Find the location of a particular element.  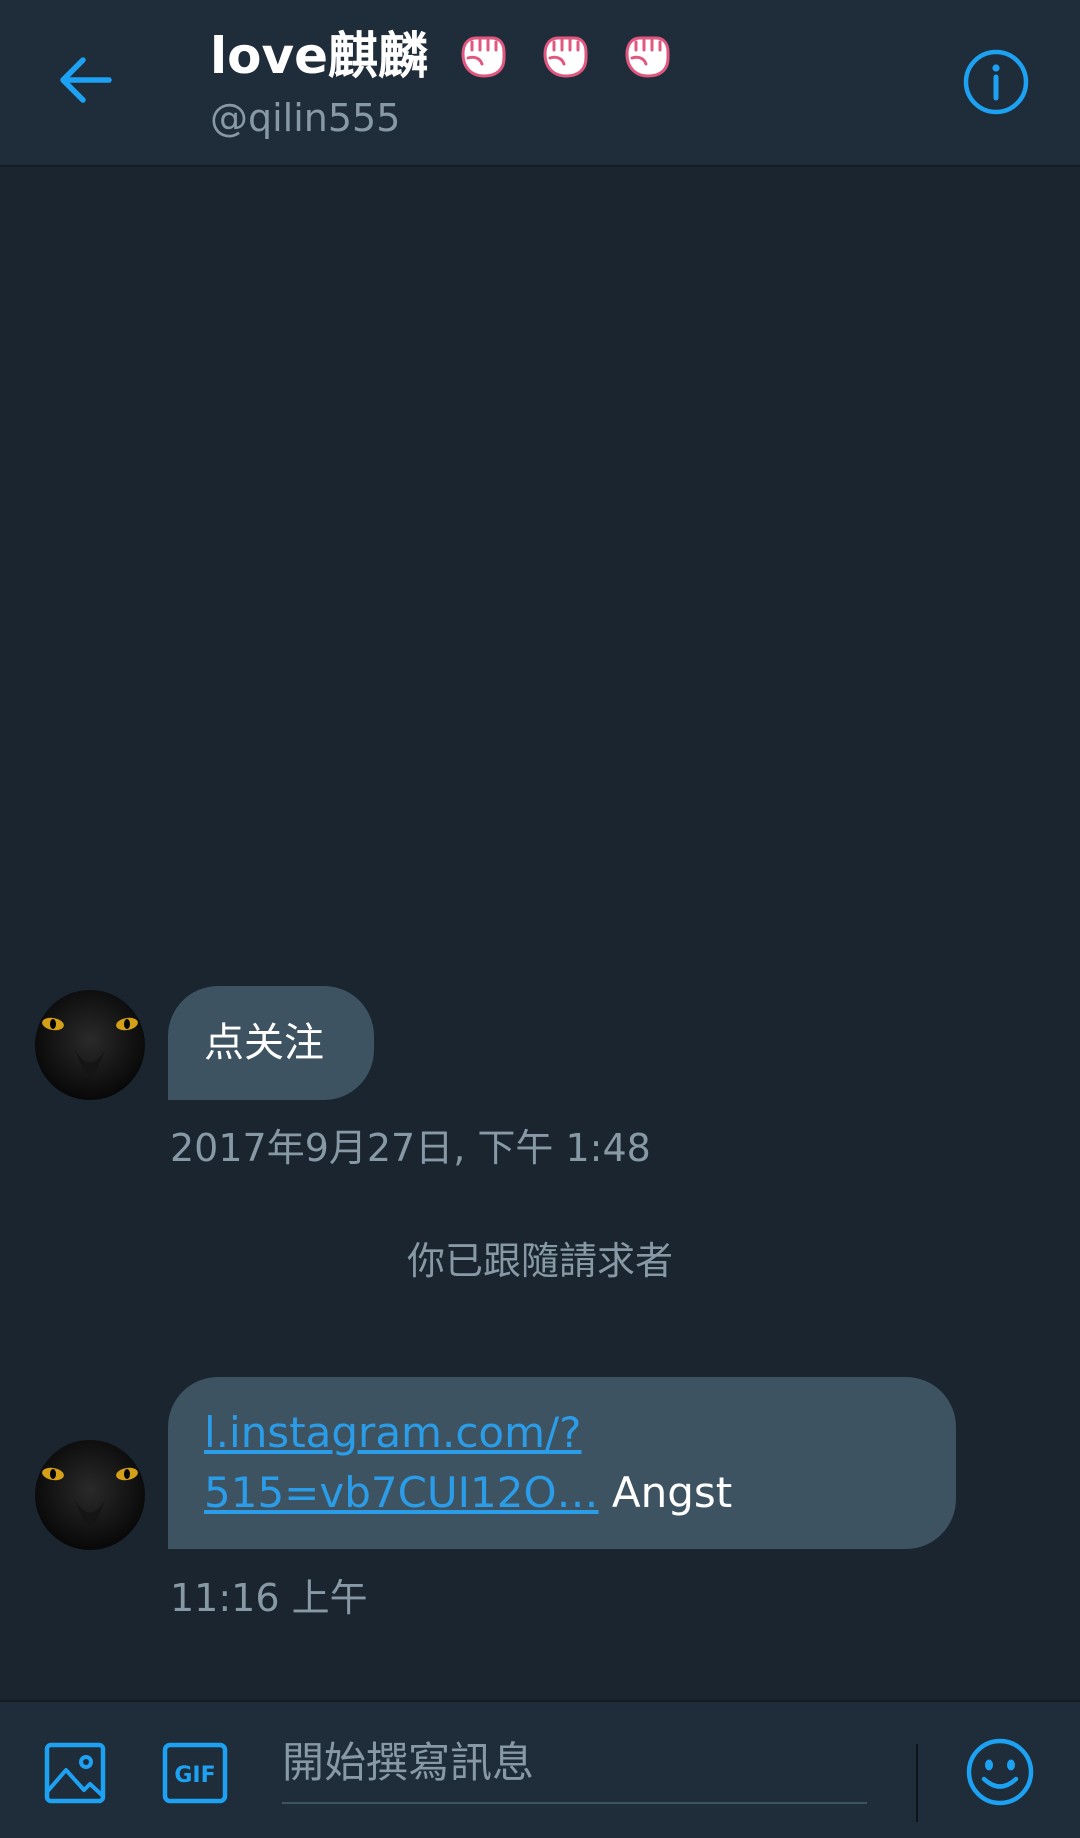

back-arrow-icon is located at coordinates (86, 80).